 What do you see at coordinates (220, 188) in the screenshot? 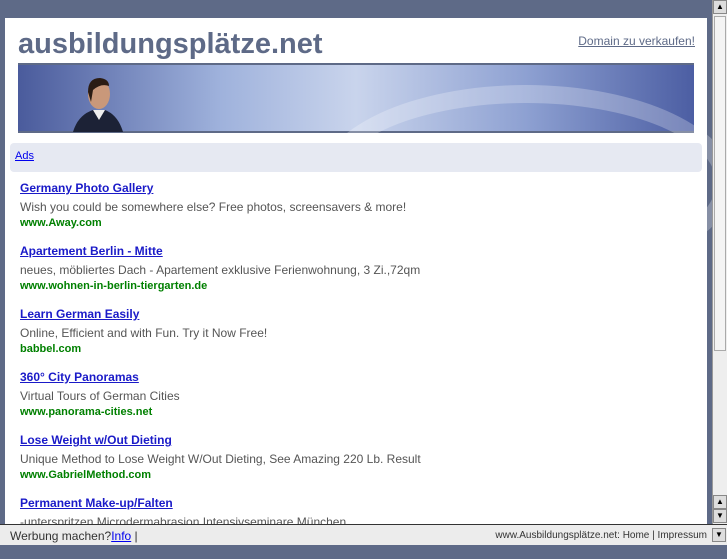
I see `ad-title: Germany Photo Gallery` at bounding box center [220, 188].